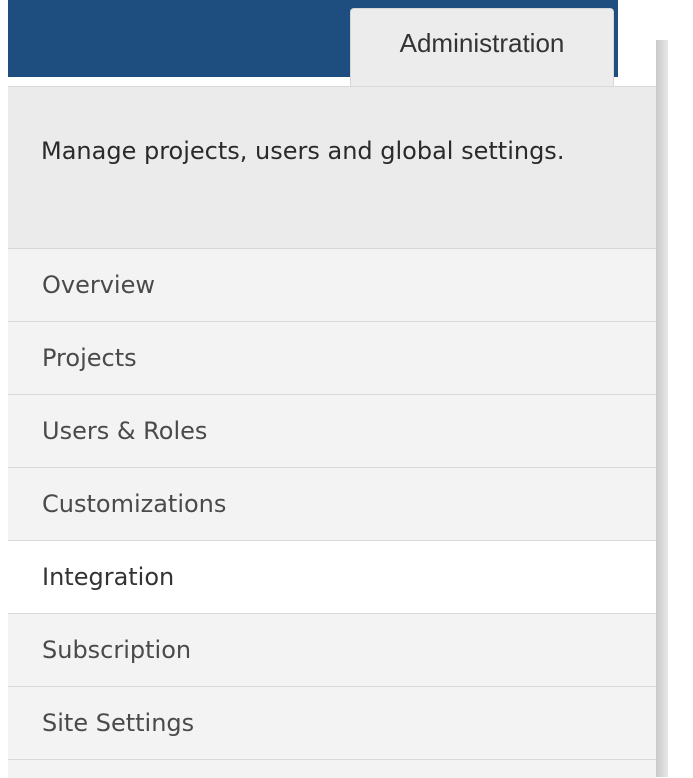 This screenshot has height=778, width=693. What do you see at coordinates (118, 723) in the screenshot?
I see `menu-item-label: Site Settings` at bounding box center [118, 723].